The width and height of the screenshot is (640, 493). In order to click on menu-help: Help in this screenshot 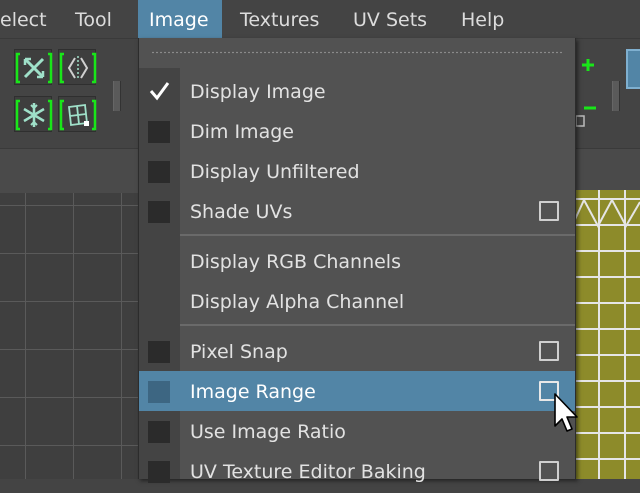, I will do `click(482, 19)`.